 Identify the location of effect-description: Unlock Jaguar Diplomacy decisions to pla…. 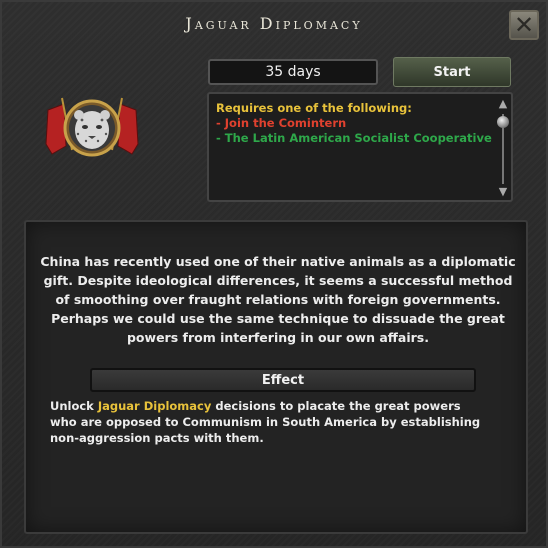
(270, 422).